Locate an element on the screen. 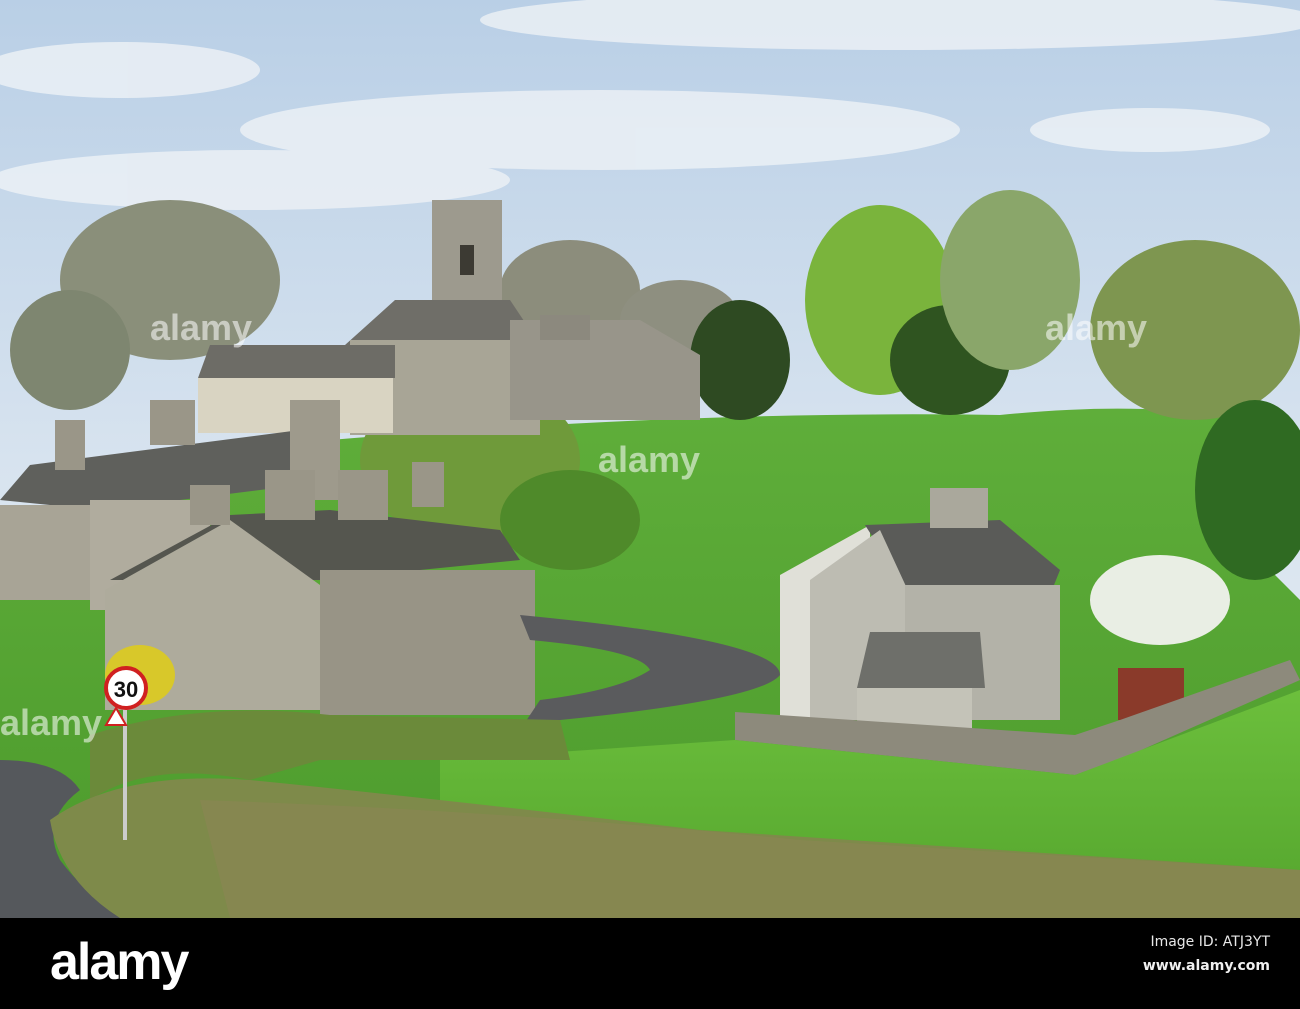 The height and width of the screenshot is (1009, 1300). speed-limit-value: 30 is located at coordinates (126, 689).